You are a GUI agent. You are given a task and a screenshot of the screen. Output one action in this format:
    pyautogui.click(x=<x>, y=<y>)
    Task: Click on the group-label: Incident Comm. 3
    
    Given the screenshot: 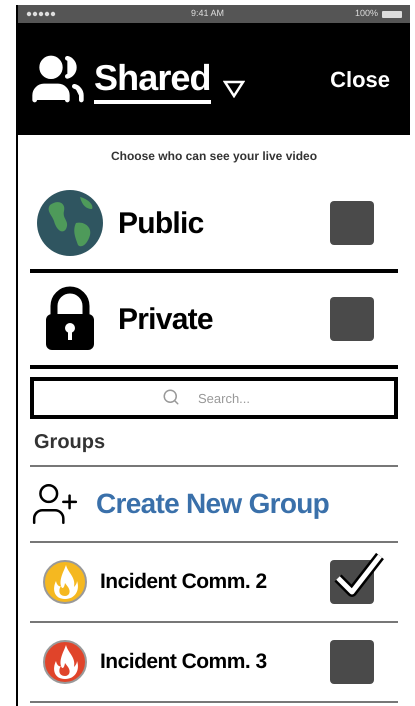 What is the action you would take?
    pyautogui.click(x=183, y=662)
    